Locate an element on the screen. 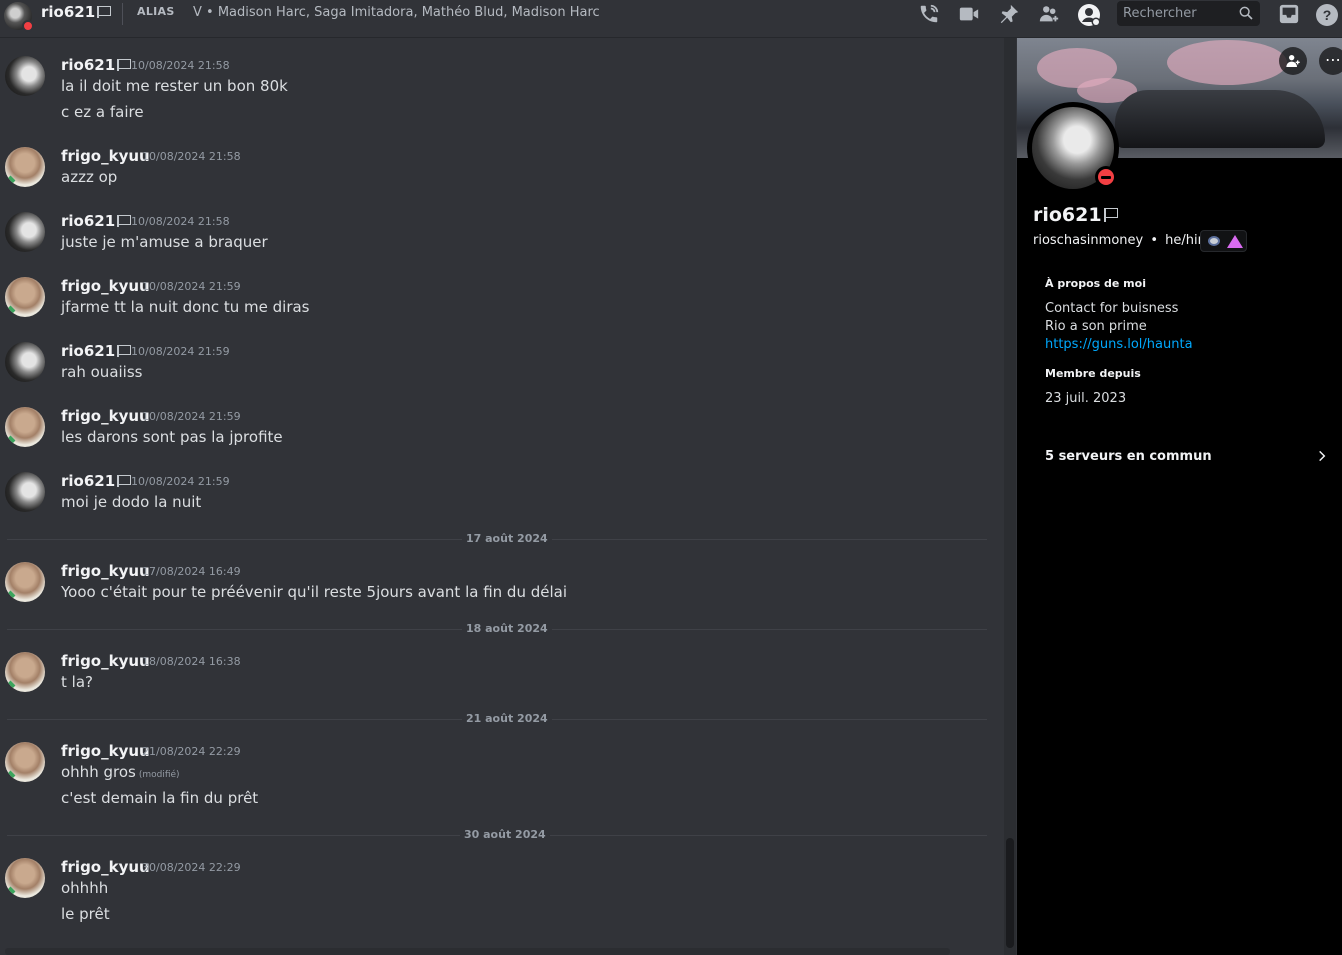 This screenshot has width=1342, height=955. message-text: ohhhh is located at coordinates (85, 888).